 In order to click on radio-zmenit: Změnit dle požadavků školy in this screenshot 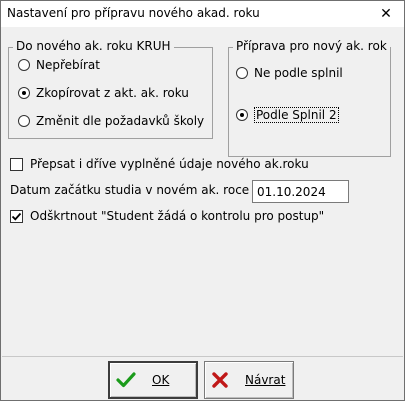, I will do `click(111, 121)`.